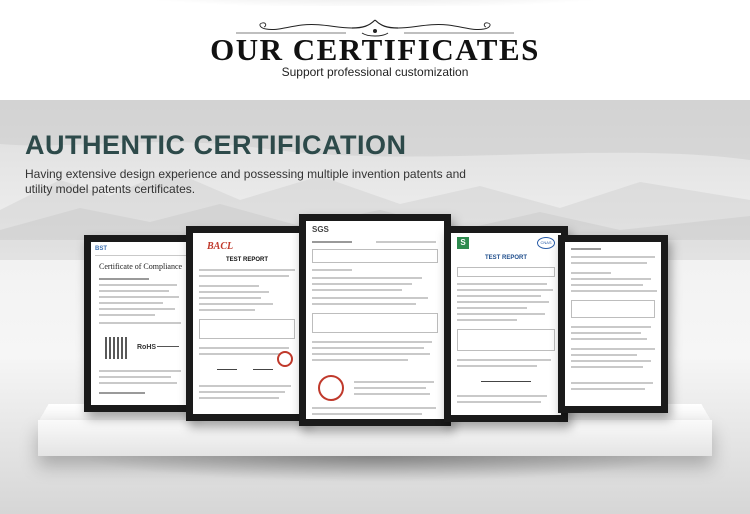  I want to click on section-title: AUTHENTIC CERTIFICATION, so click(216, 145).